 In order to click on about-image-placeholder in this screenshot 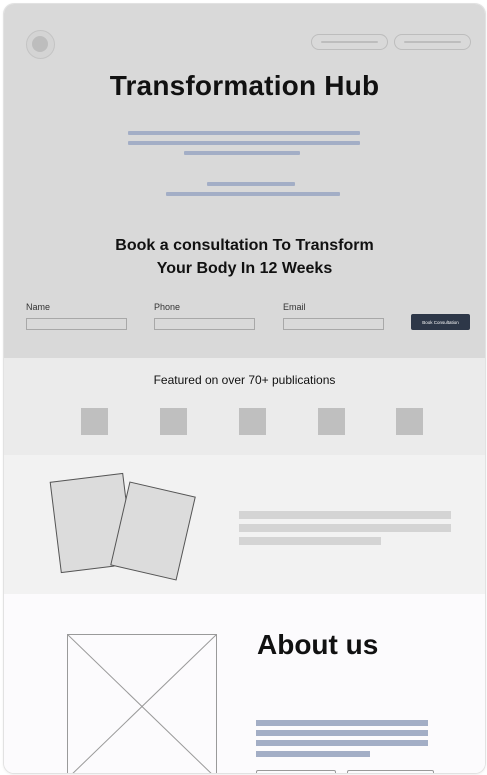, I will do `click(142, 703)`.